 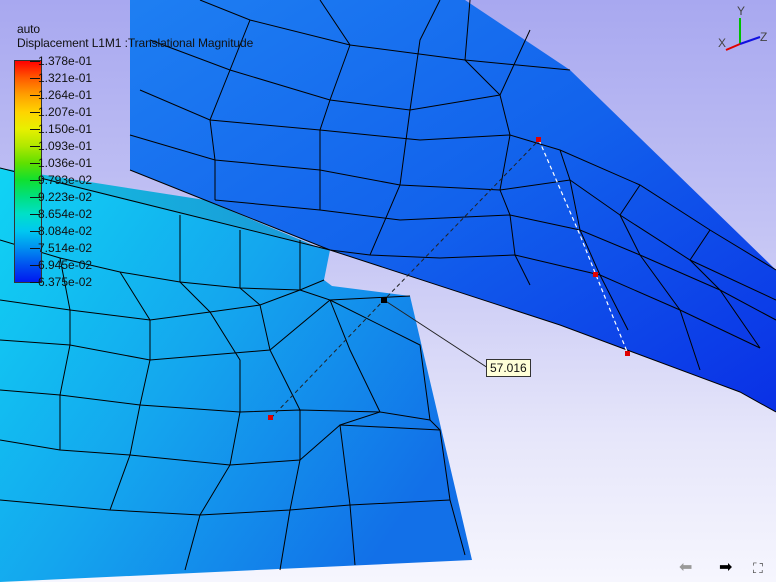 What do you see at coordinates (65, 248) in the screenshot?
I see `legend-value-label: 7.514e-02` at bounding box center [65, 248].